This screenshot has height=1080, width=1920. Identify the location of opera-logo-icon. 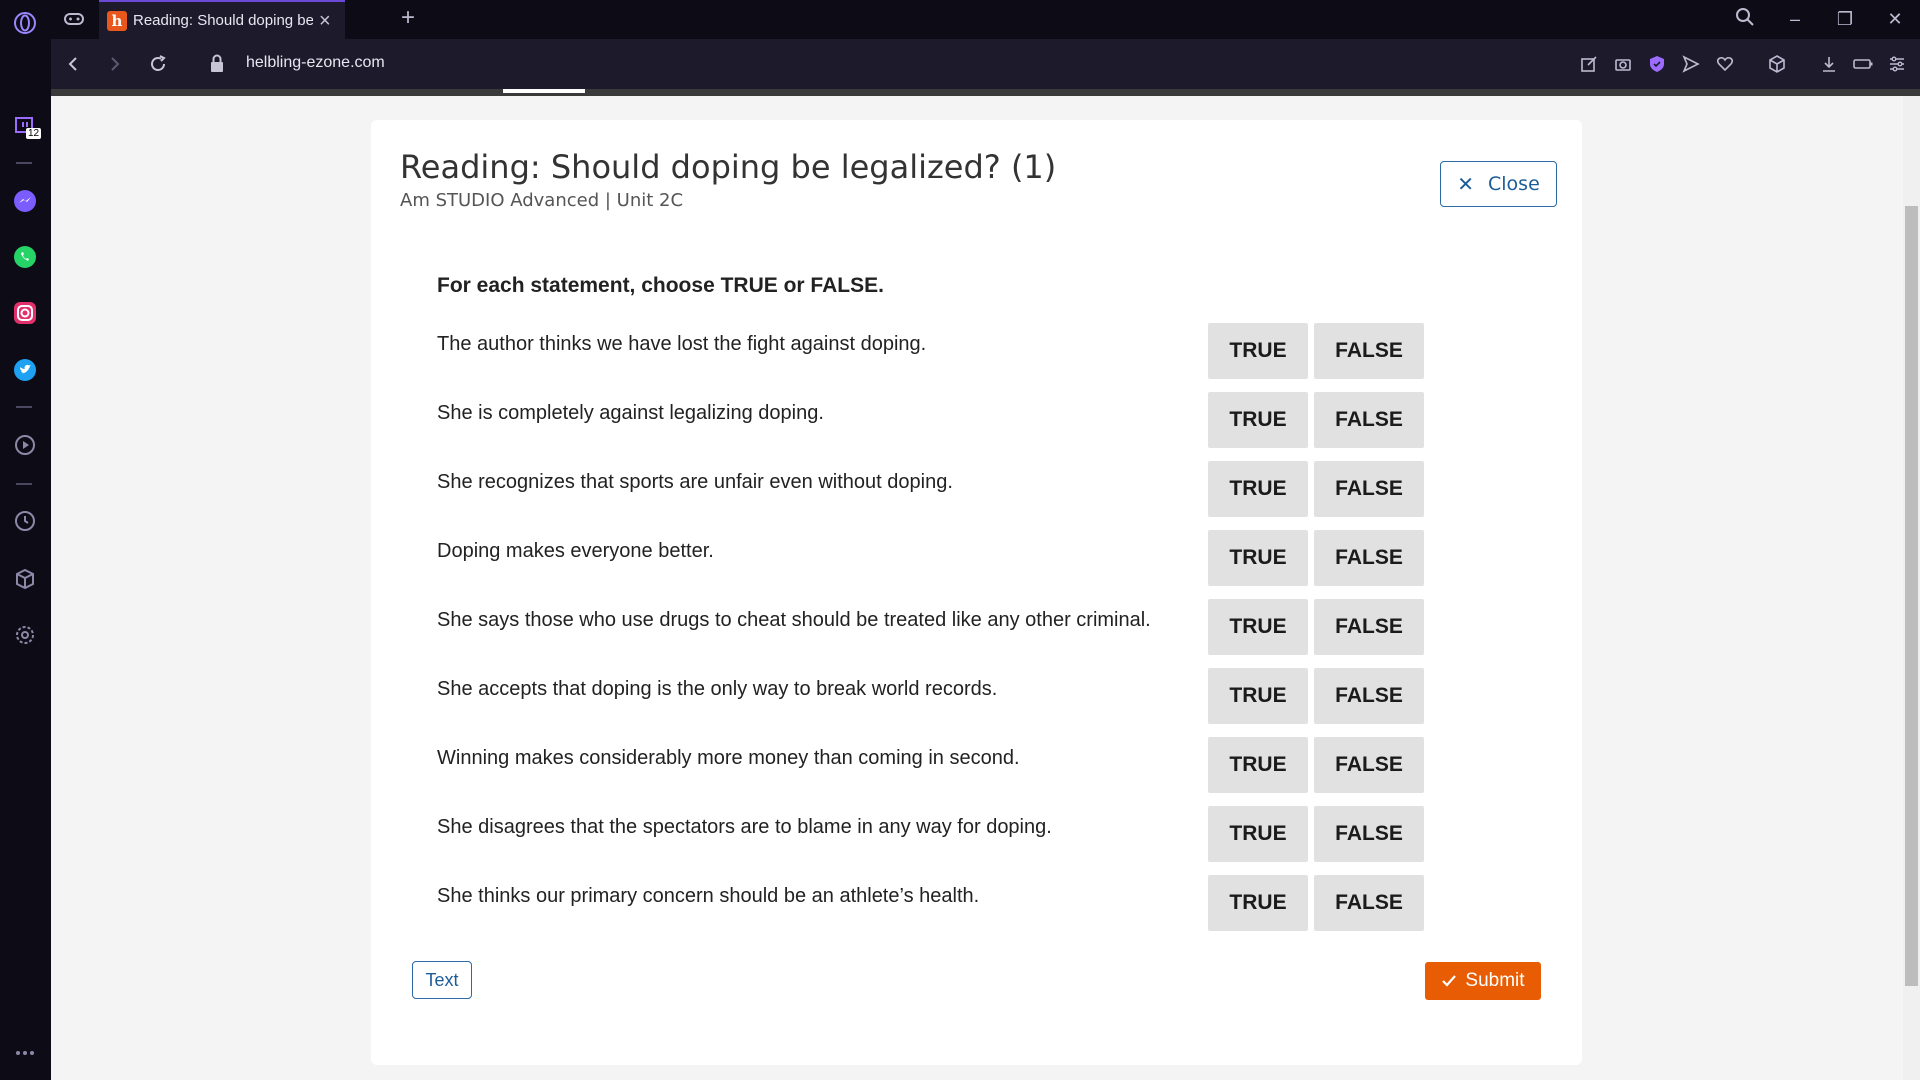
(25, 23).